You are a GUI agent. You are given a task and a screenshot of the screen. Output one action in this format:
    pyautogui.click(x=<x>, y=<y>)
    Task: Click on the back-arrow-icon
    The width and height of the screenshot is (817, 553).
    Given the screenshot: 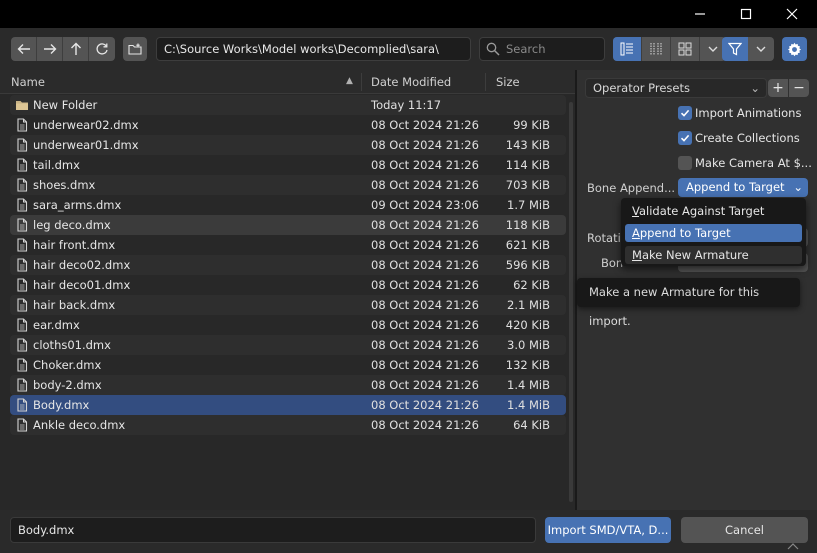 What is the action you would take?
    pyautogui.click(x=24, y=49)
    